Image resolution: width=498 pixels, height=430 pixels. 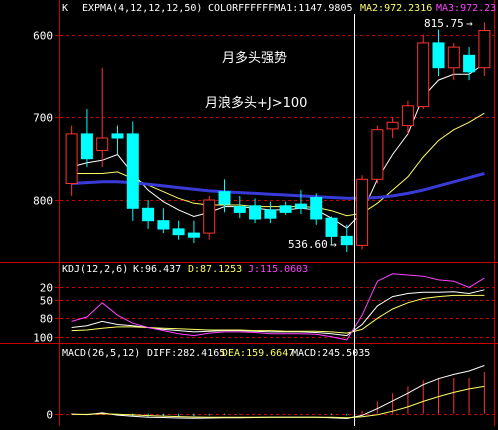 I want to click on expma-label: EXPMA(4,12,12,12,50), so click(x=142, y=8).